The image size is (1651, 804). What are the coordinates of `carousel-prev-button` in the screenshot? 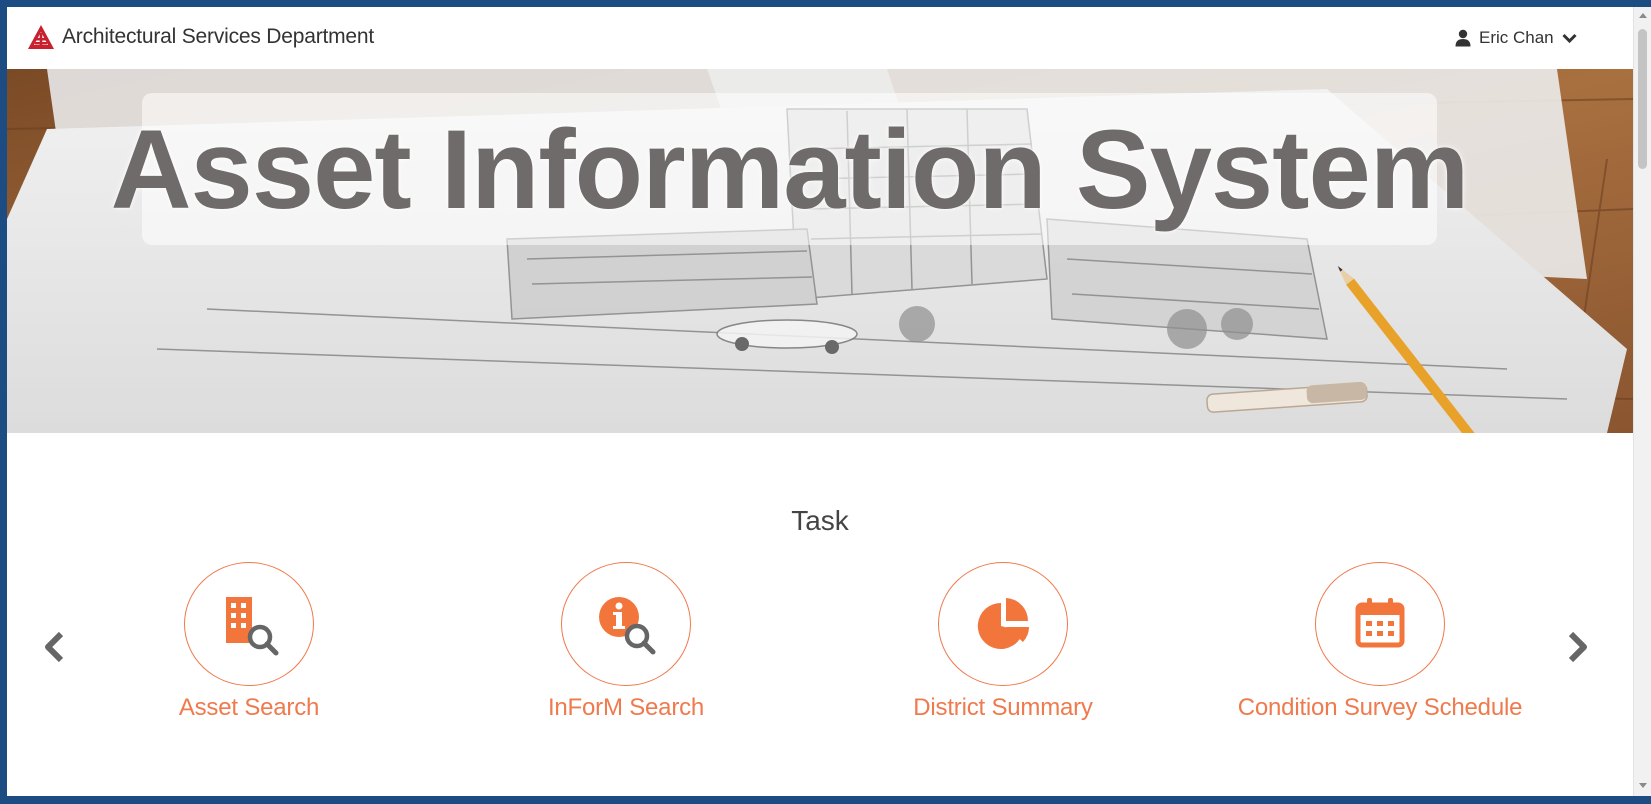 It's located at (54, 647).